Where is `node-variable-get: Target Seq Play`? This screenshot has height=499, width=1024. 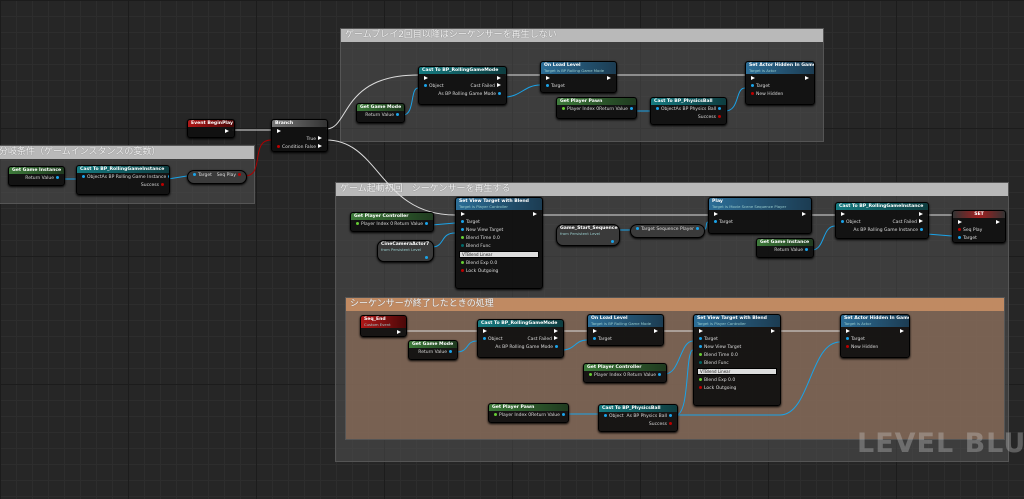
node-variable-get: Target Seq Play is located at coordinates (217, 177).